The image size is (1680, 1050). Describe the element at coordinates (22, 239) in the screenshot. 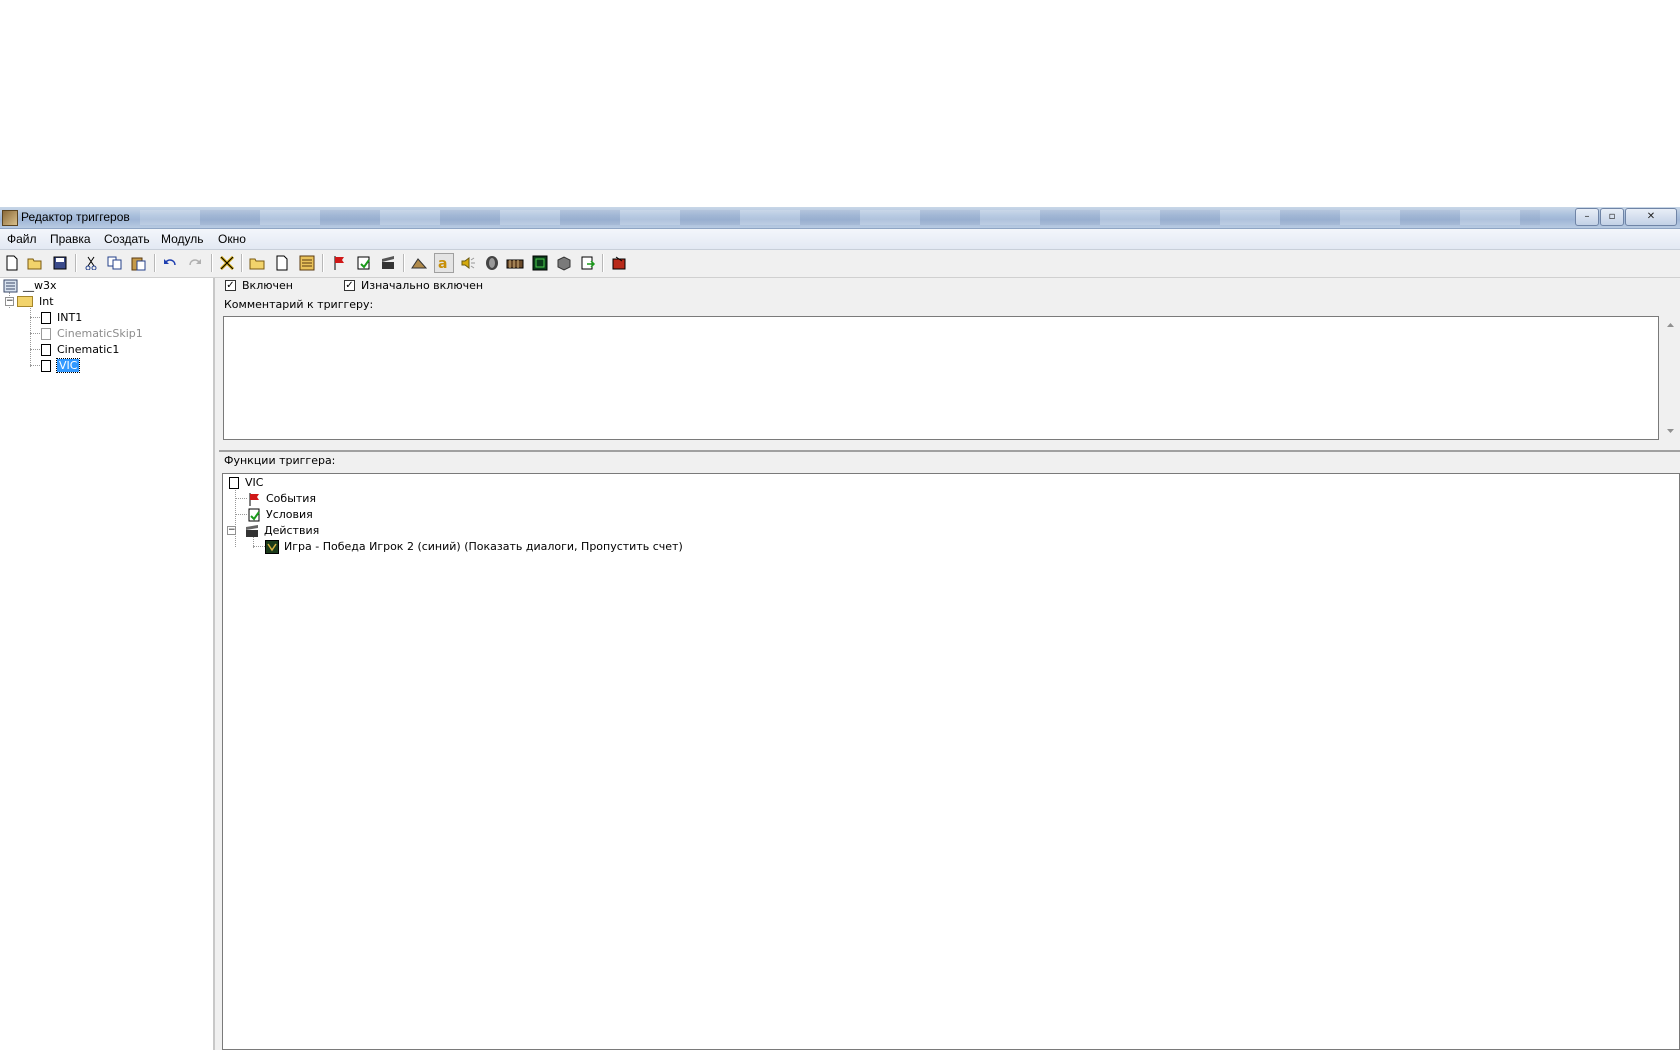

I see `menu-file: Файл` at that location.